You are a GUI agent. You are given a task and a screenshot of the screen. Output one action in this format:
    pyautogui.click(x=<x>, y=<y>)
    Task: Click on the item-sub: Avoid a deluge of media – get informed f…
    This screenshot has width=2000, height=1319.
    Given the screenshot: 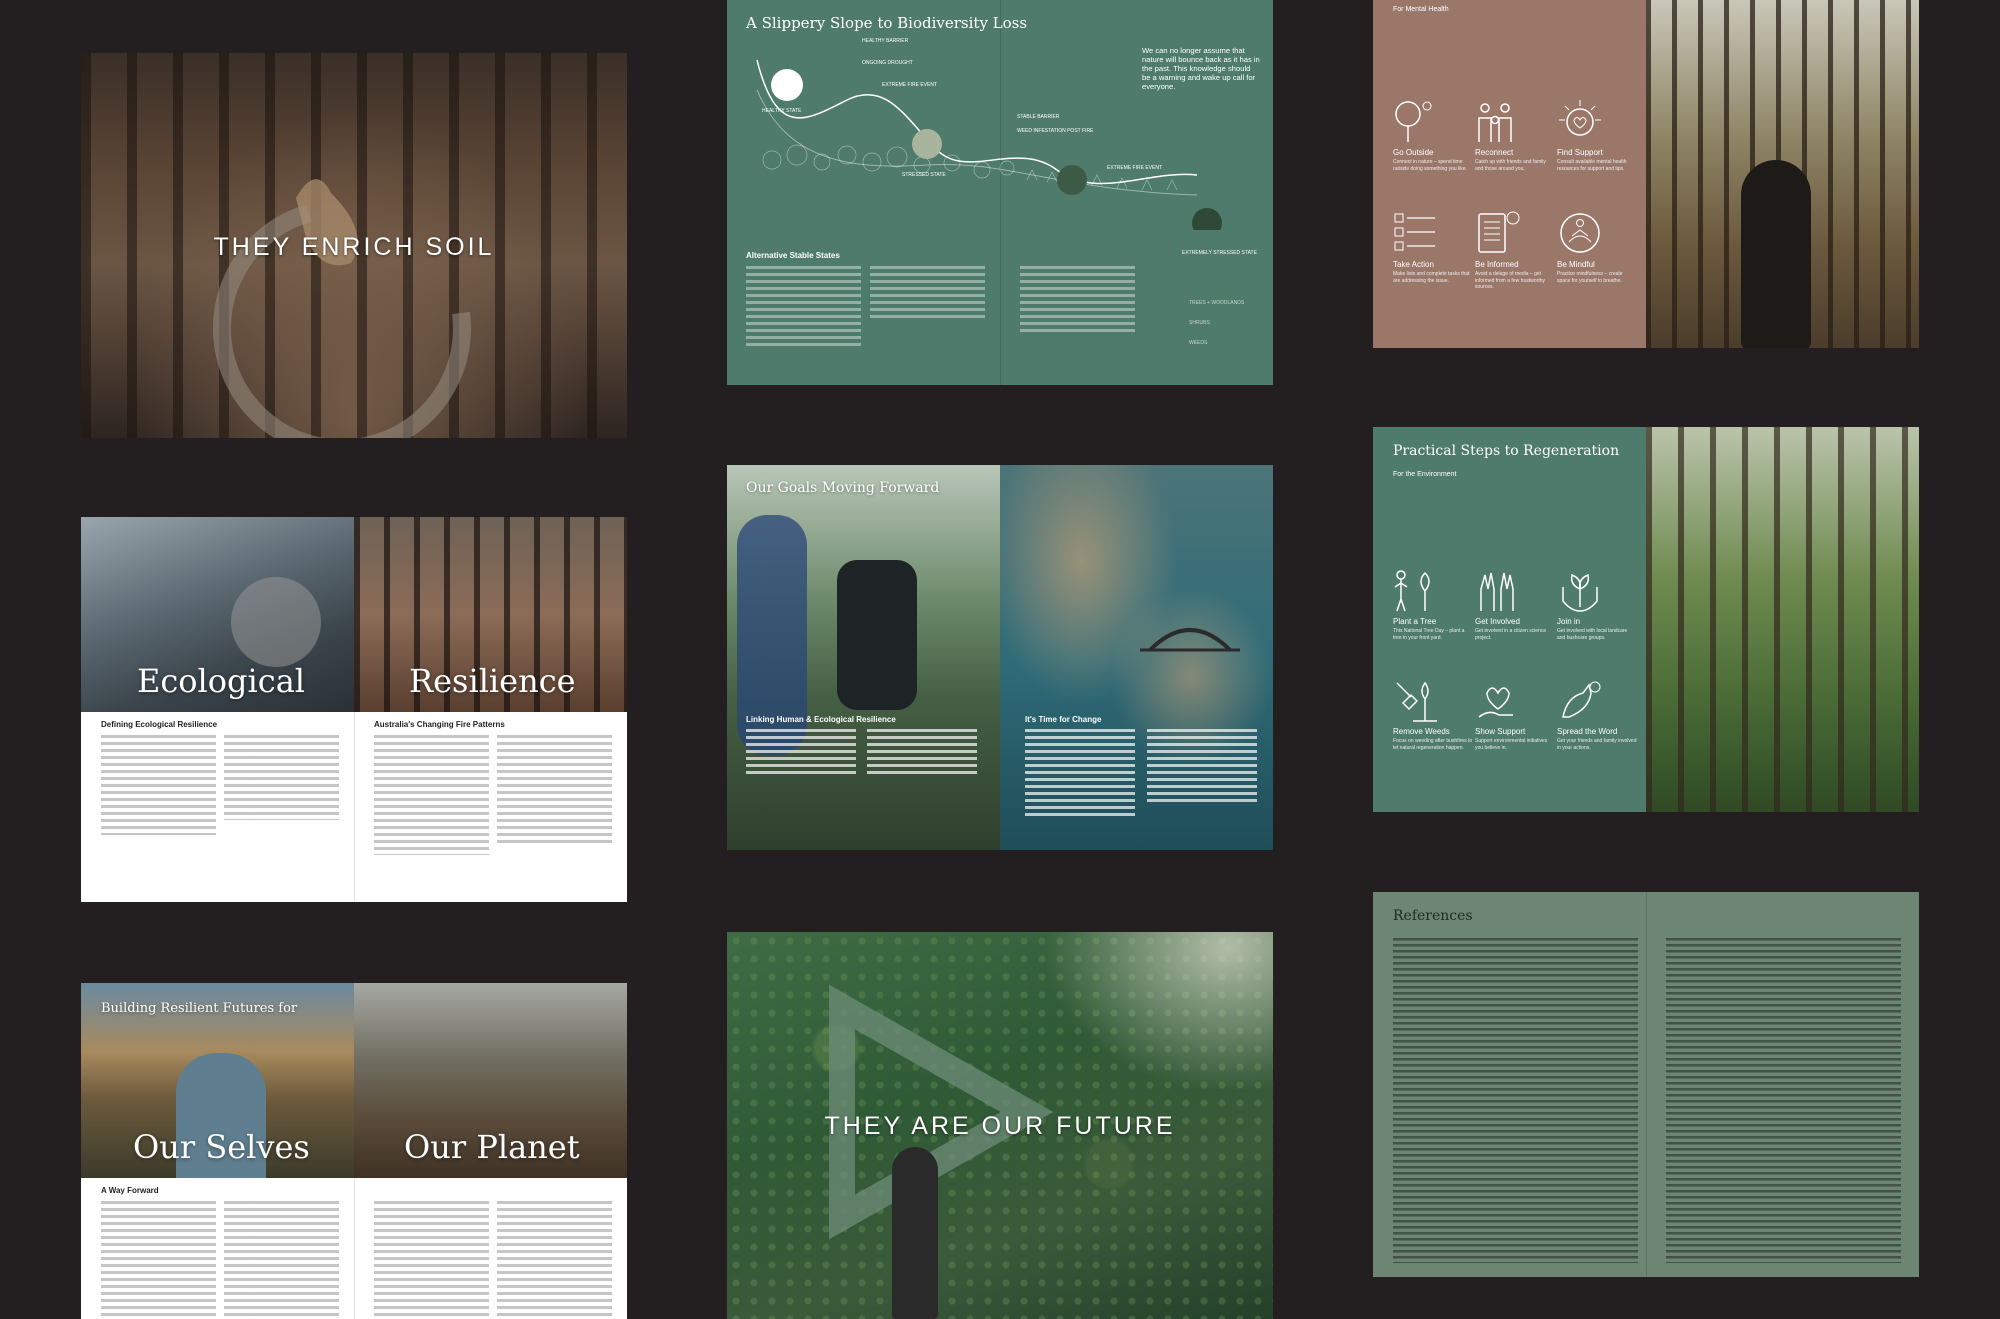 What is the action you would take?
    pyautogui.click(x=1510, y=280)
    